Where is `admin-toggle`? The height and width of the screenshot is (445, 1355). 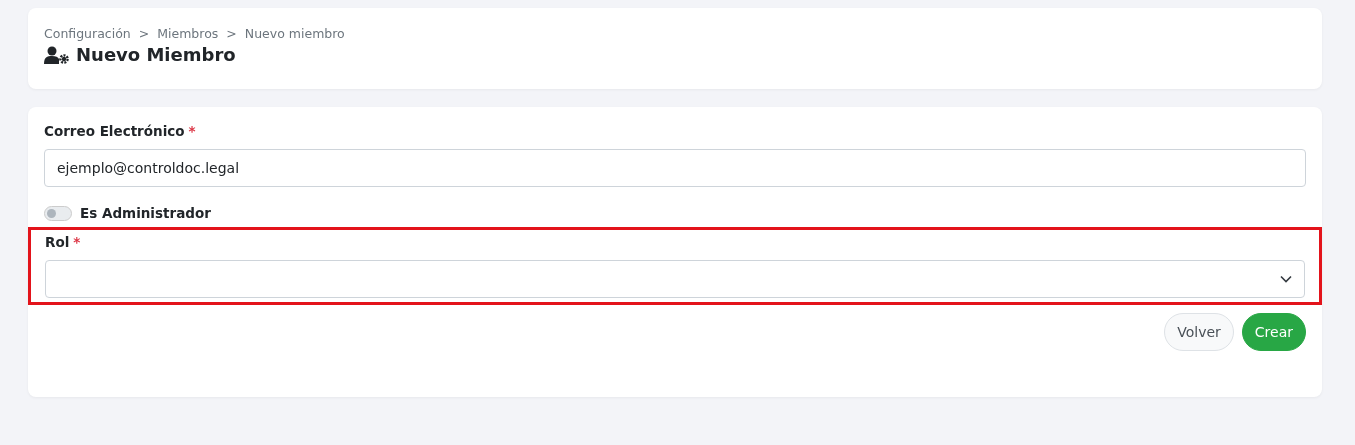 admin-toggle is located at coordinates (58, 213).